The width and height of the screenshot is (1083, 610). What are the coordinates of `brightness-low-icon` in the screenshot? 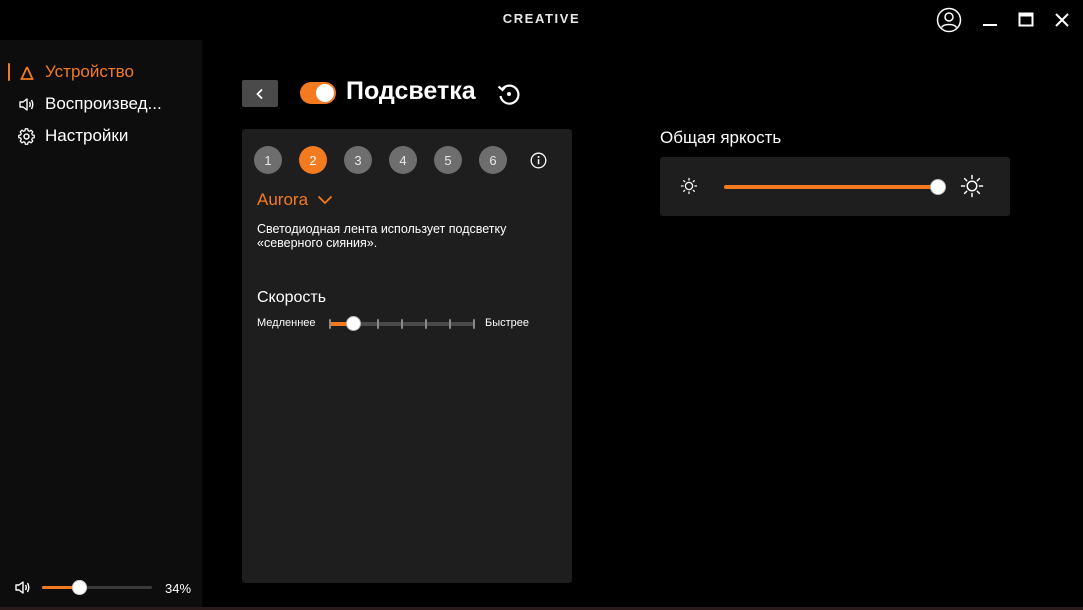 It's located at (689, 186).